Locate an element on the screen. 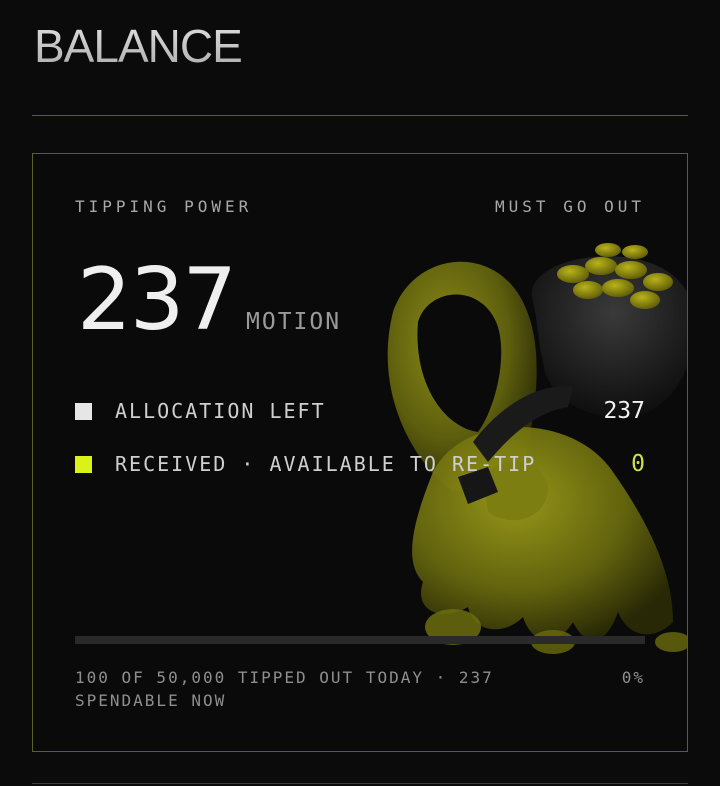 This screenshot has width=720, height=786. legend-item-allocation-left: ALLOCATION LEFT 237 is located at coordinates (360, 411).